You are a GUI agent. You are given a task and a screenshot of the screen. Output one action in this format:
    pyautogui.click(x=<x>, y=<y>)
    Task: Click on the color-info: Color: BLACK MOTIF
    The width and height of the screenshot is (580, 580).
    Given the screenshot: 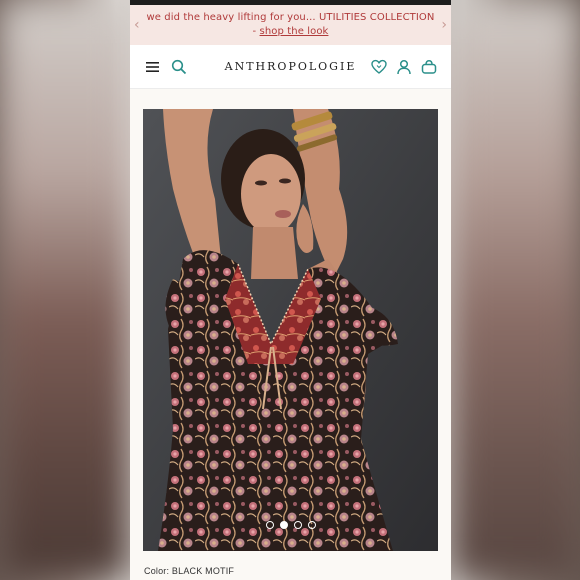 What is the action you would take?
    pyautogui.click(x=189, y=571)
    